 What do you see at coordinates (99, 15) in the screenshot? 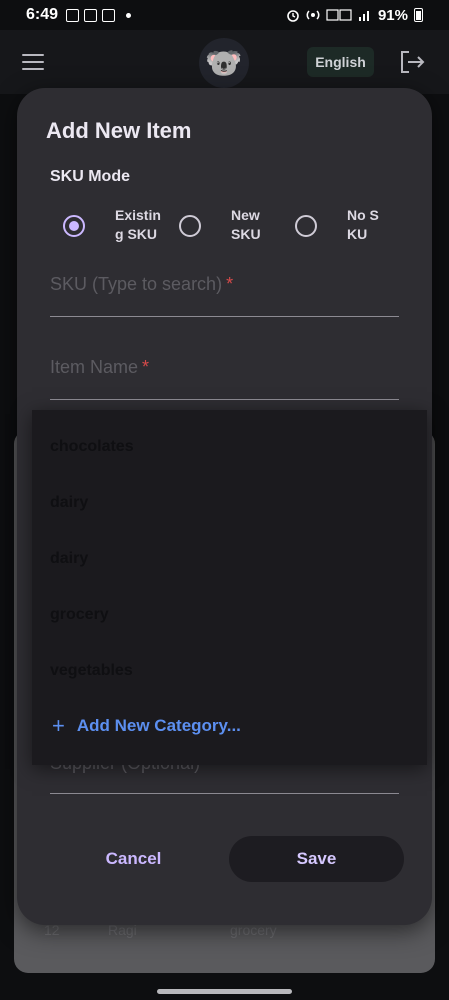
I see `notification-icons` at bounding box center [99, 15].